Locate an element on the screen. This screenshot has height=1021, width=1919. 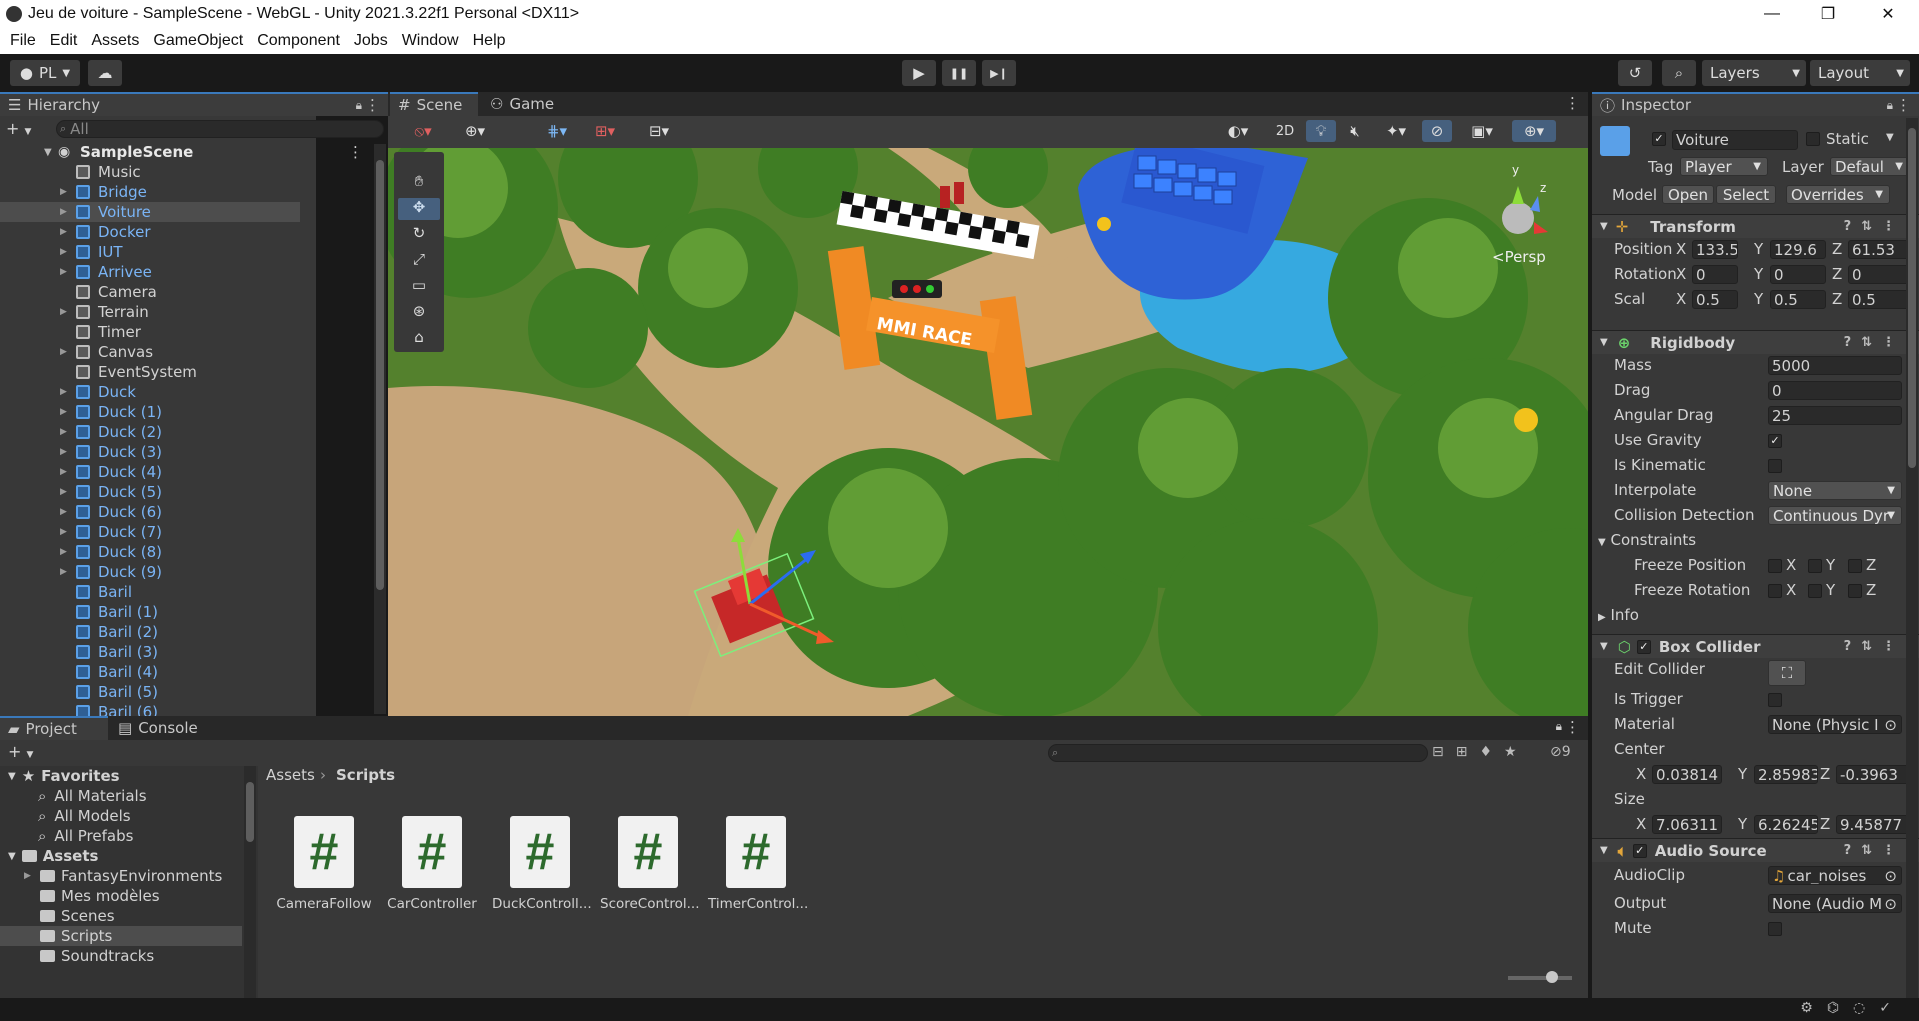
hierarchy-search-input: ⌕ All is located at coordinates (220, 129).